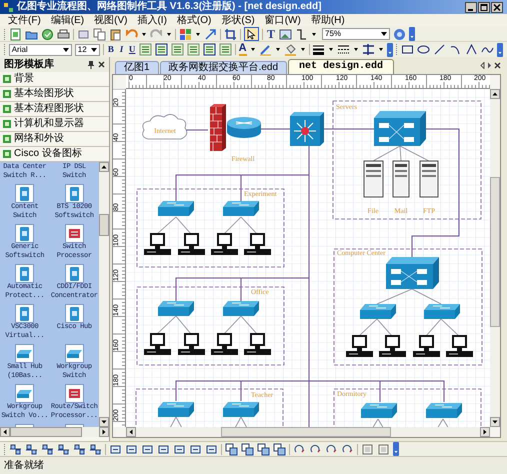  Describe the element at coordinates (137, 67) in the screenshot. I see `document-tab: 亿图1` at that location.